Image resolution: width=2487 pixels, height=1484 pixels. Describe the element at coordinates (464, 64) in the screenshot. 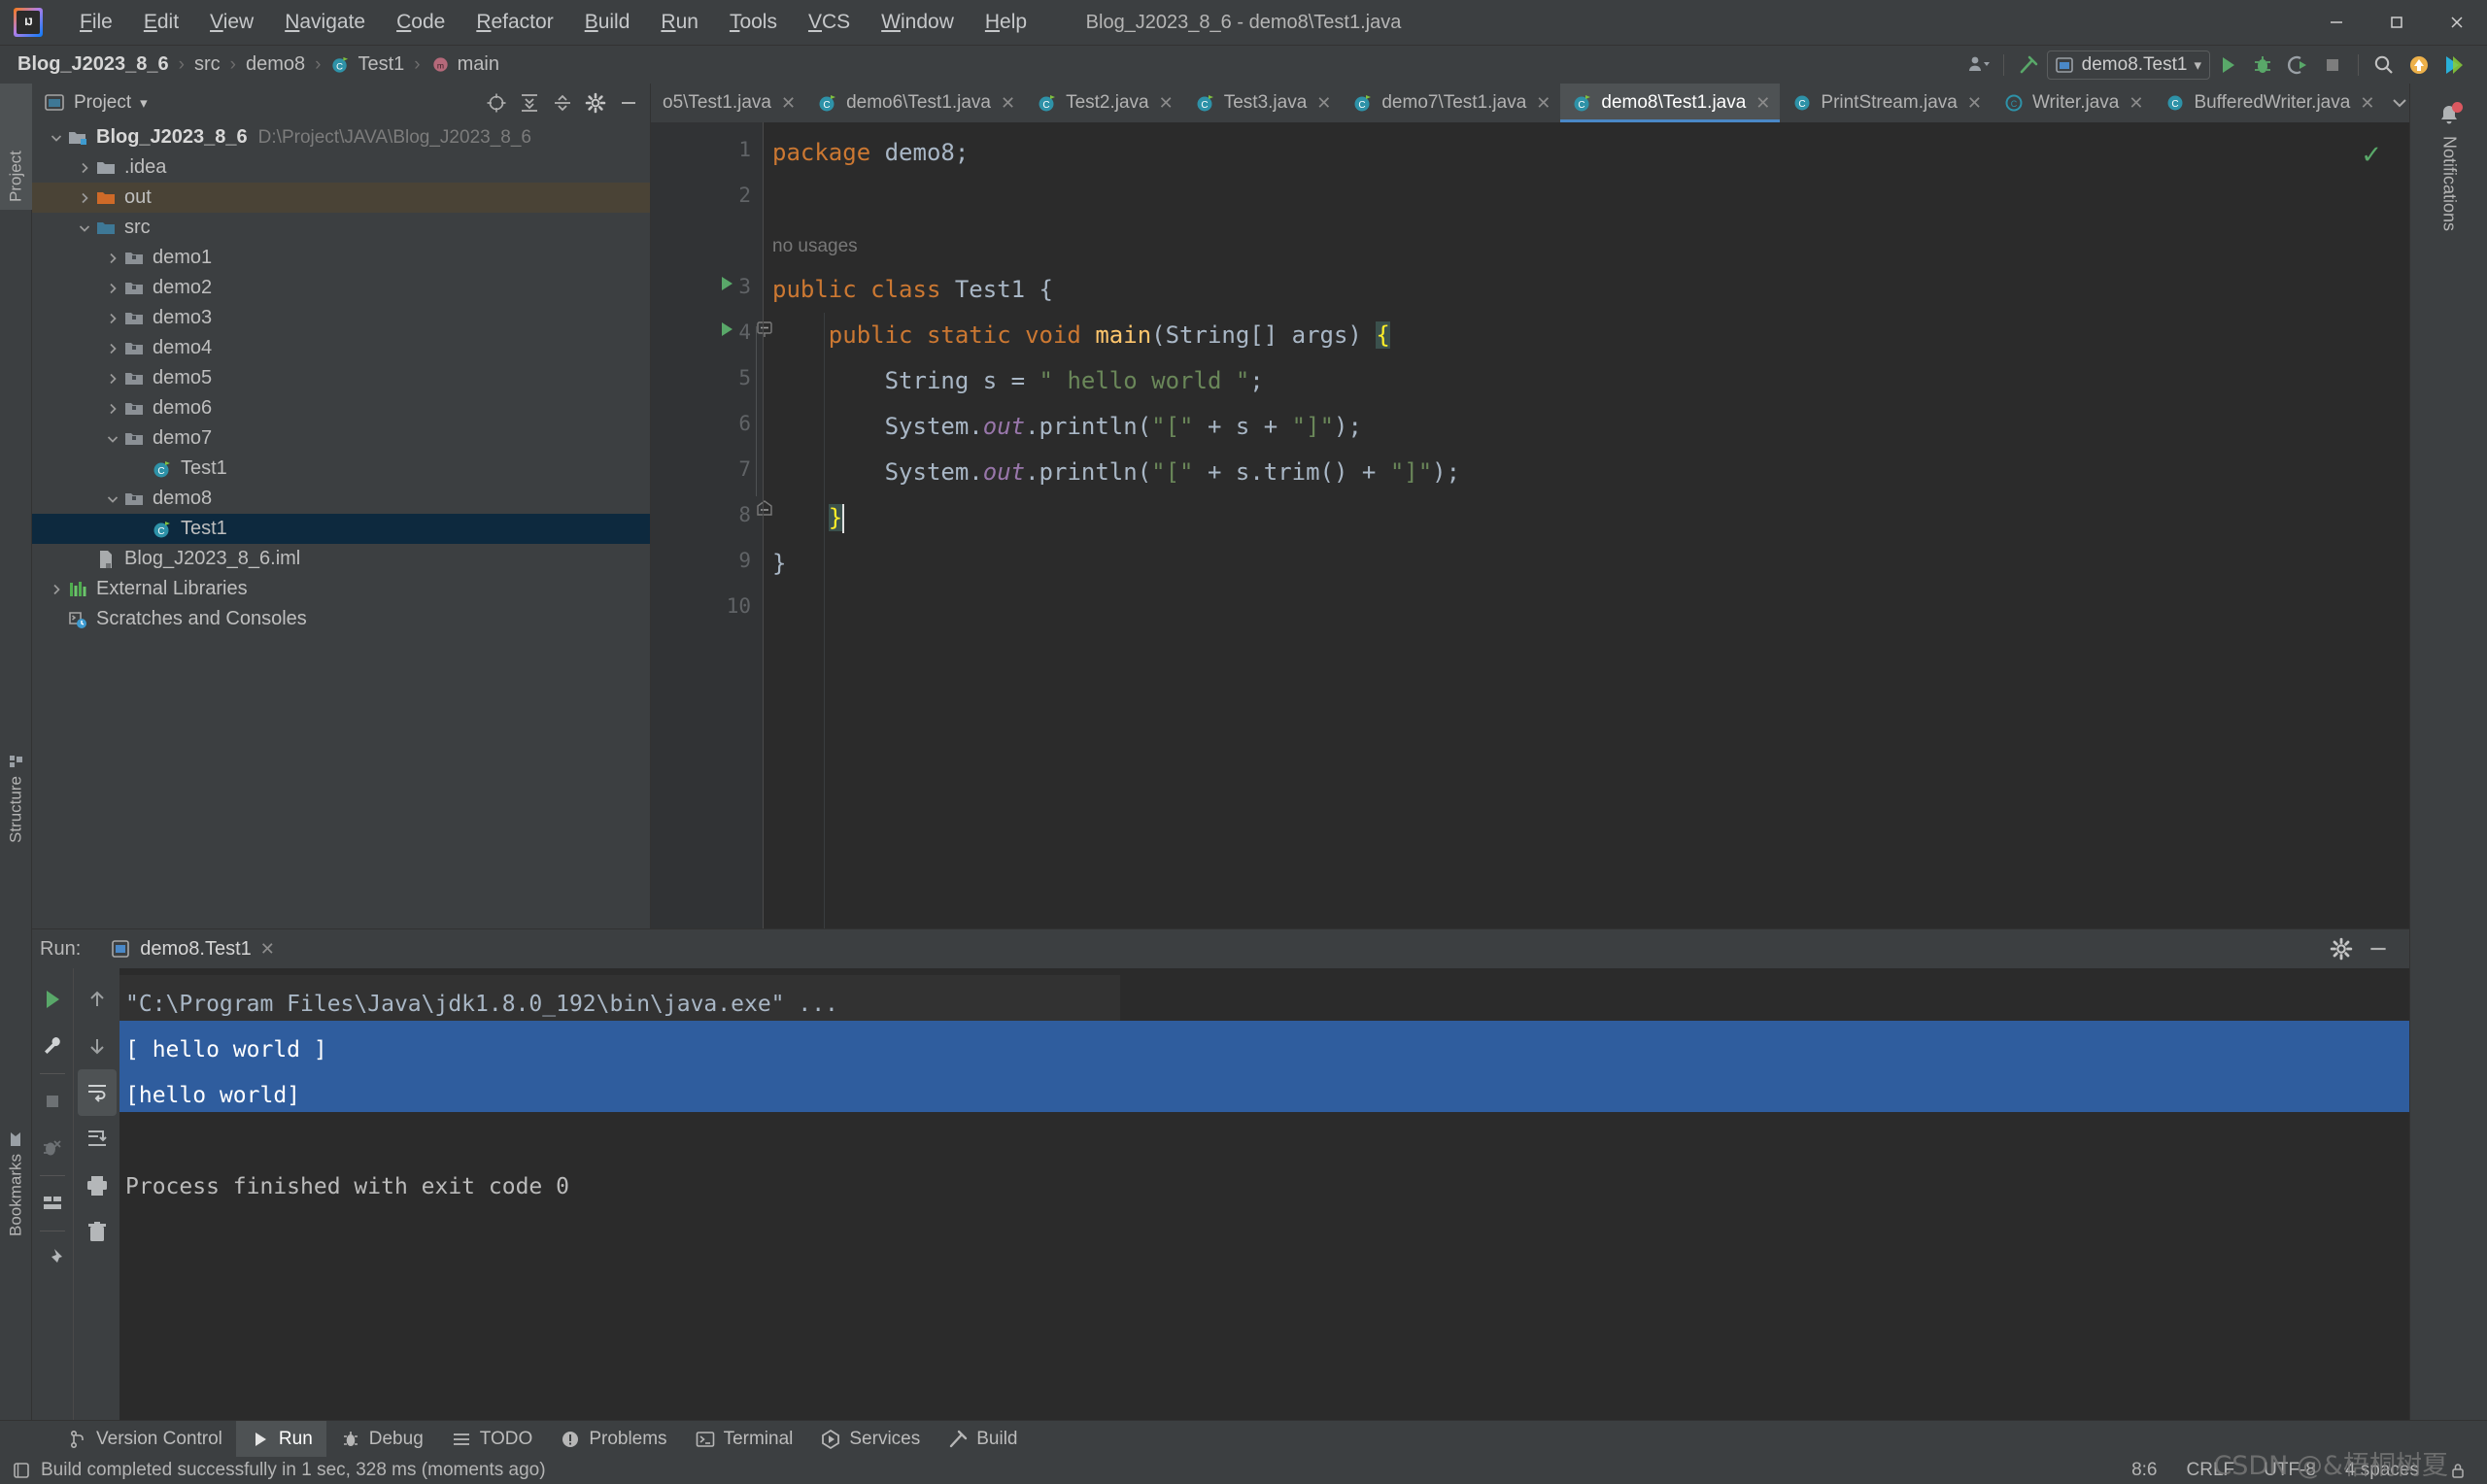

I see `breadcrumb-item-main: m main` at that location.